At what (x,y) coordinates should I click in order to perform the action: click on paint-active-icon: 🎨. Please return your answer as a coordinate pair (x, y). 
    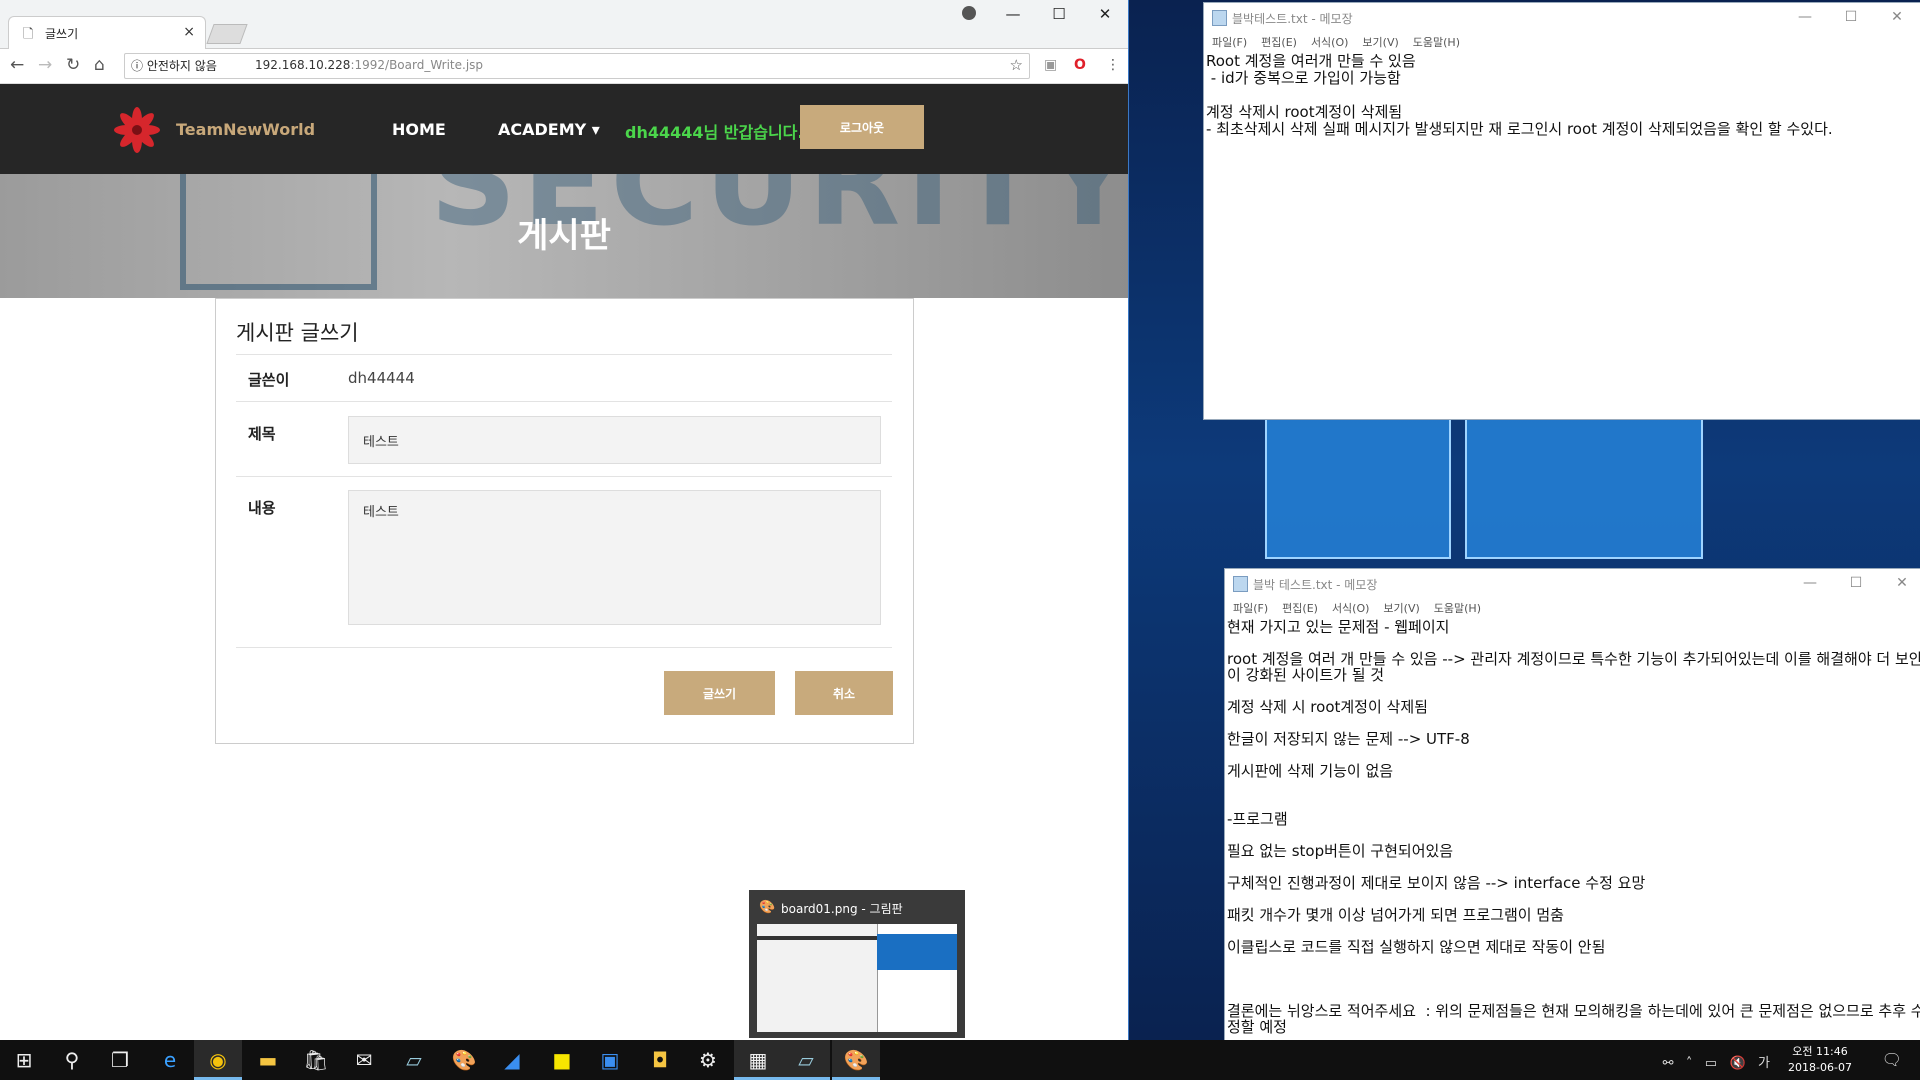
    Looking at the image, I should click on (856, 1060).